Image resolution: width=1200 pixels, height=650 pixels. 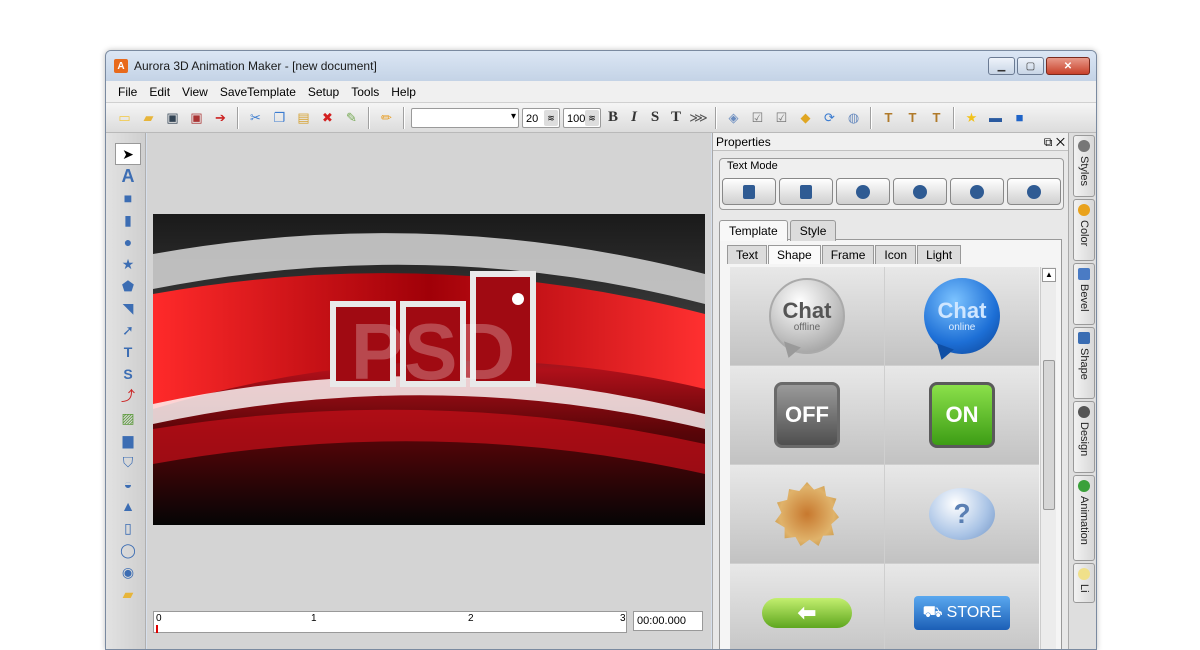 What do you see at coordinates (128, 352) in the screenshot?
I see `text-block-tool: T` at bounding box center [128, 352].